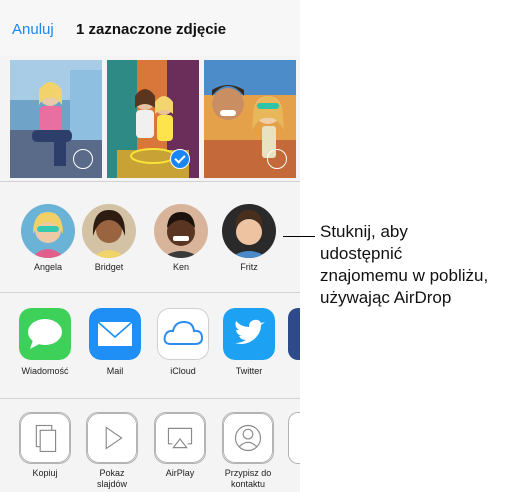  Describe the element at coordinates (48, 267) in the screenshot. I see `contact-name: Angela` at that location.